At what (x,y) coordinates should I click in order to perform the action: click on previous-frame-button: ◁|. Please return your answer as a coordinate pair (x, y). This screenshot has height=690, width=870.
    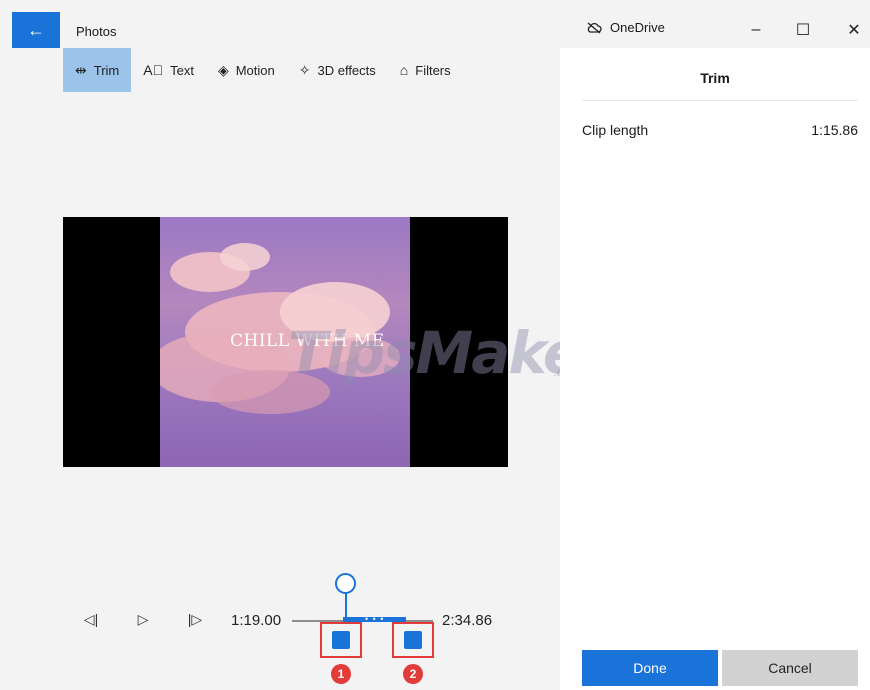
    Looking at the image, I should click on (91, 619).